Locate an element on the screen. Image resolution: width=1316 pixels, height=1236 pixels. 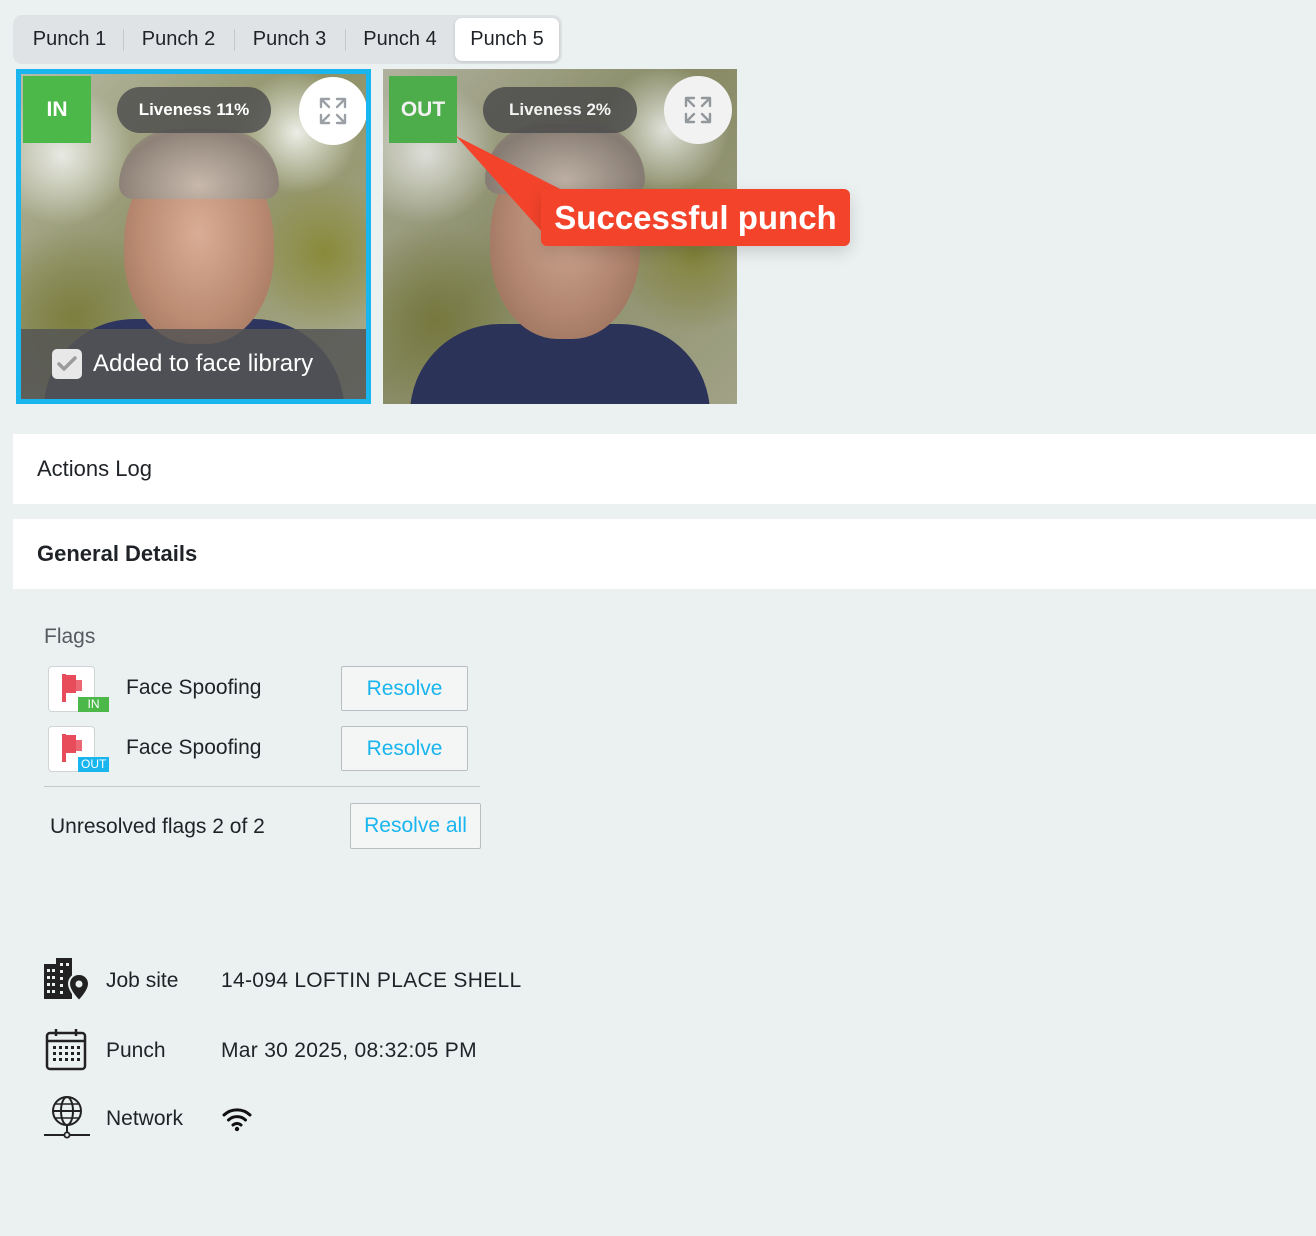
tab-punch-5: Punch 5 is located at coordinates (507, 39).